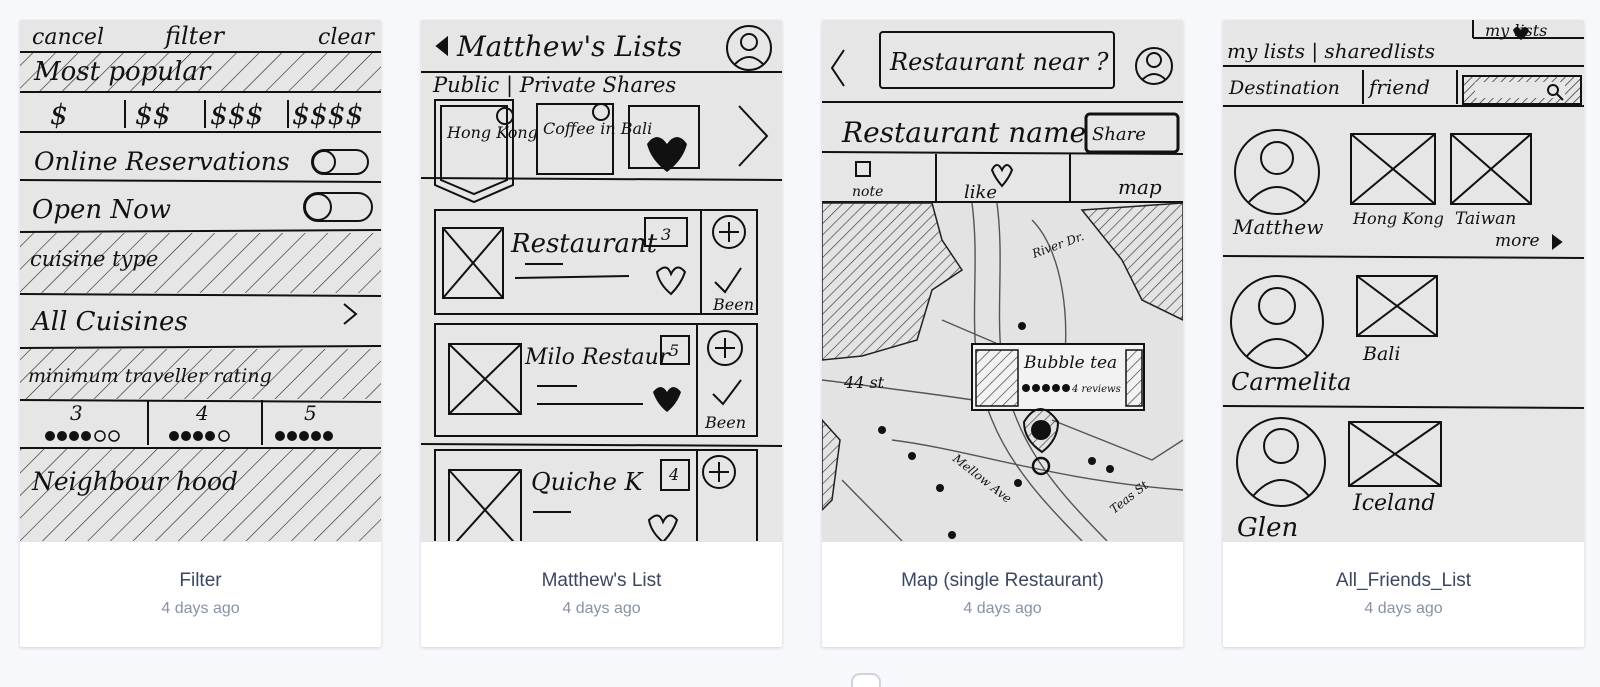  Describe the element at coordinates (588, 482) in the screenshot. I see `sketch-item-3-name: Quiche K` at that location.